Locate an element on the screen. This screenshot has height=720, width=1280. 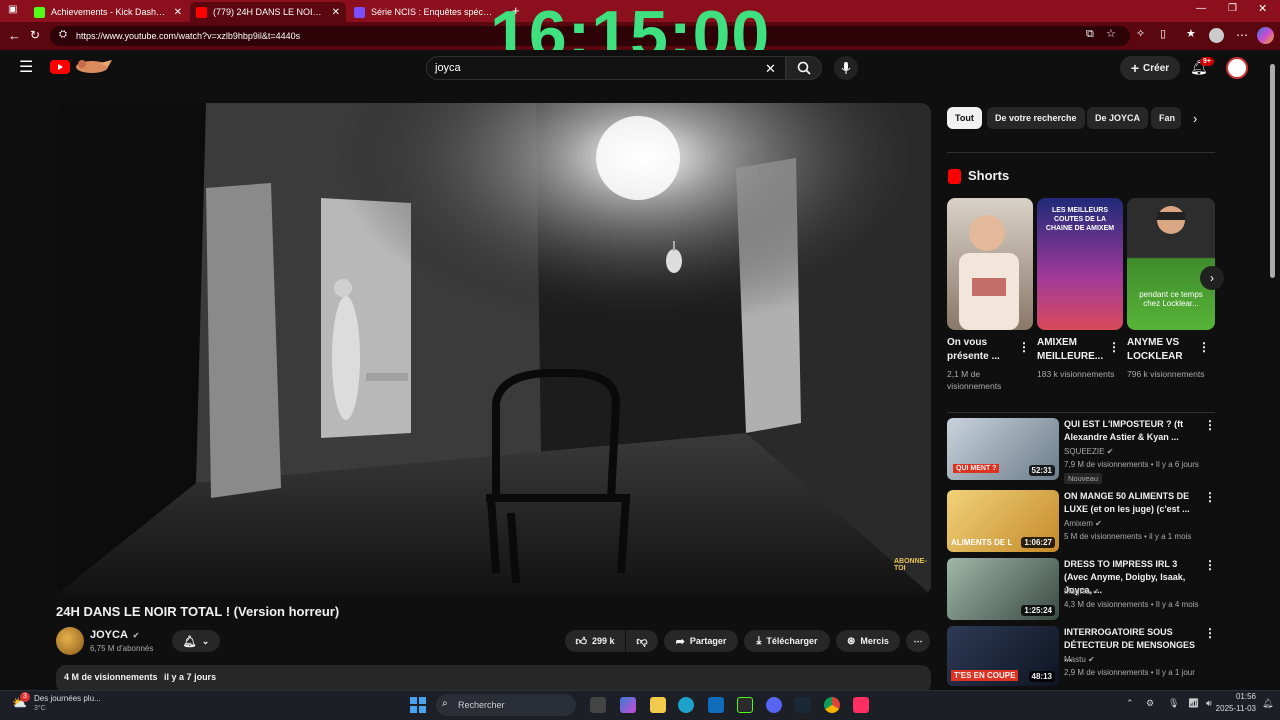
chips-next-arrow-icon: › is located at coordinates (1195, 118).